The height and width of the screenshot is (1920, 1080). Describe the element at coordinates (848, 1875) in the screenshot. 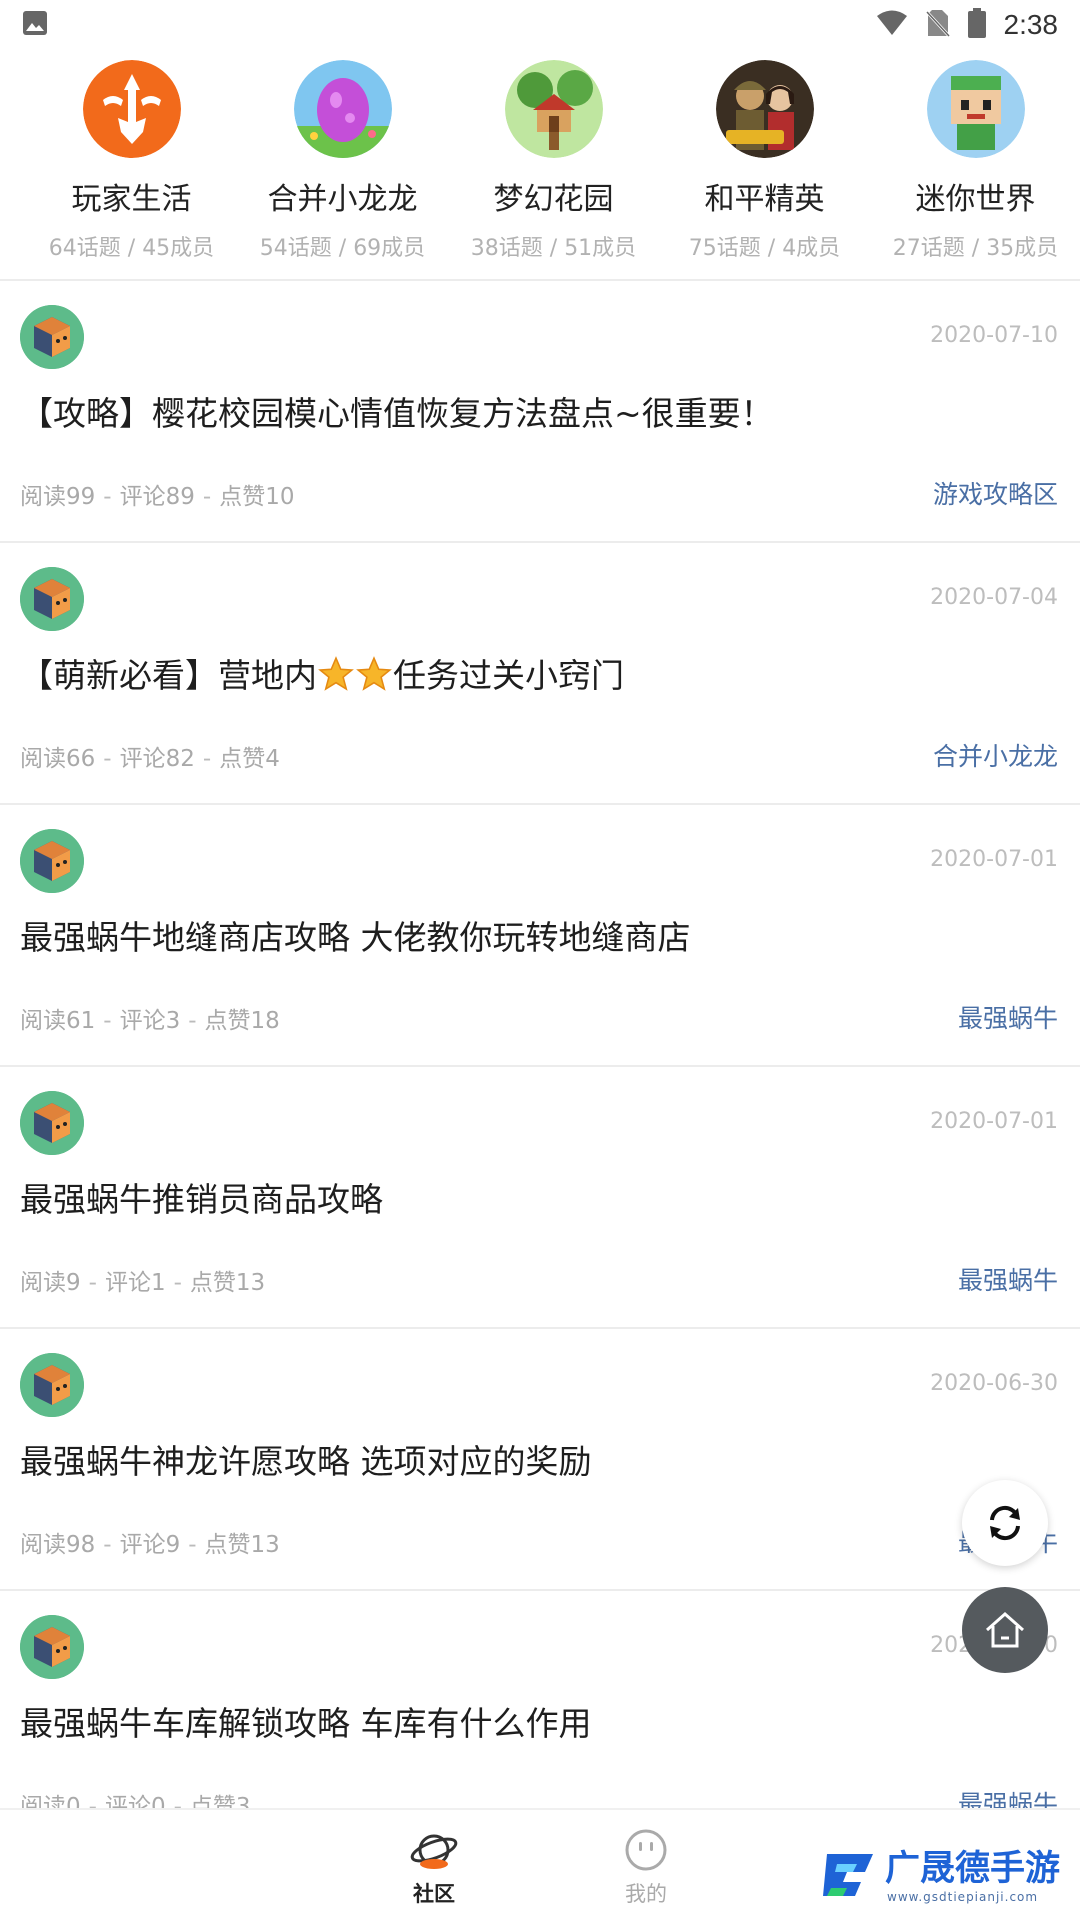

I see `watermark-logo-icon` at that location.